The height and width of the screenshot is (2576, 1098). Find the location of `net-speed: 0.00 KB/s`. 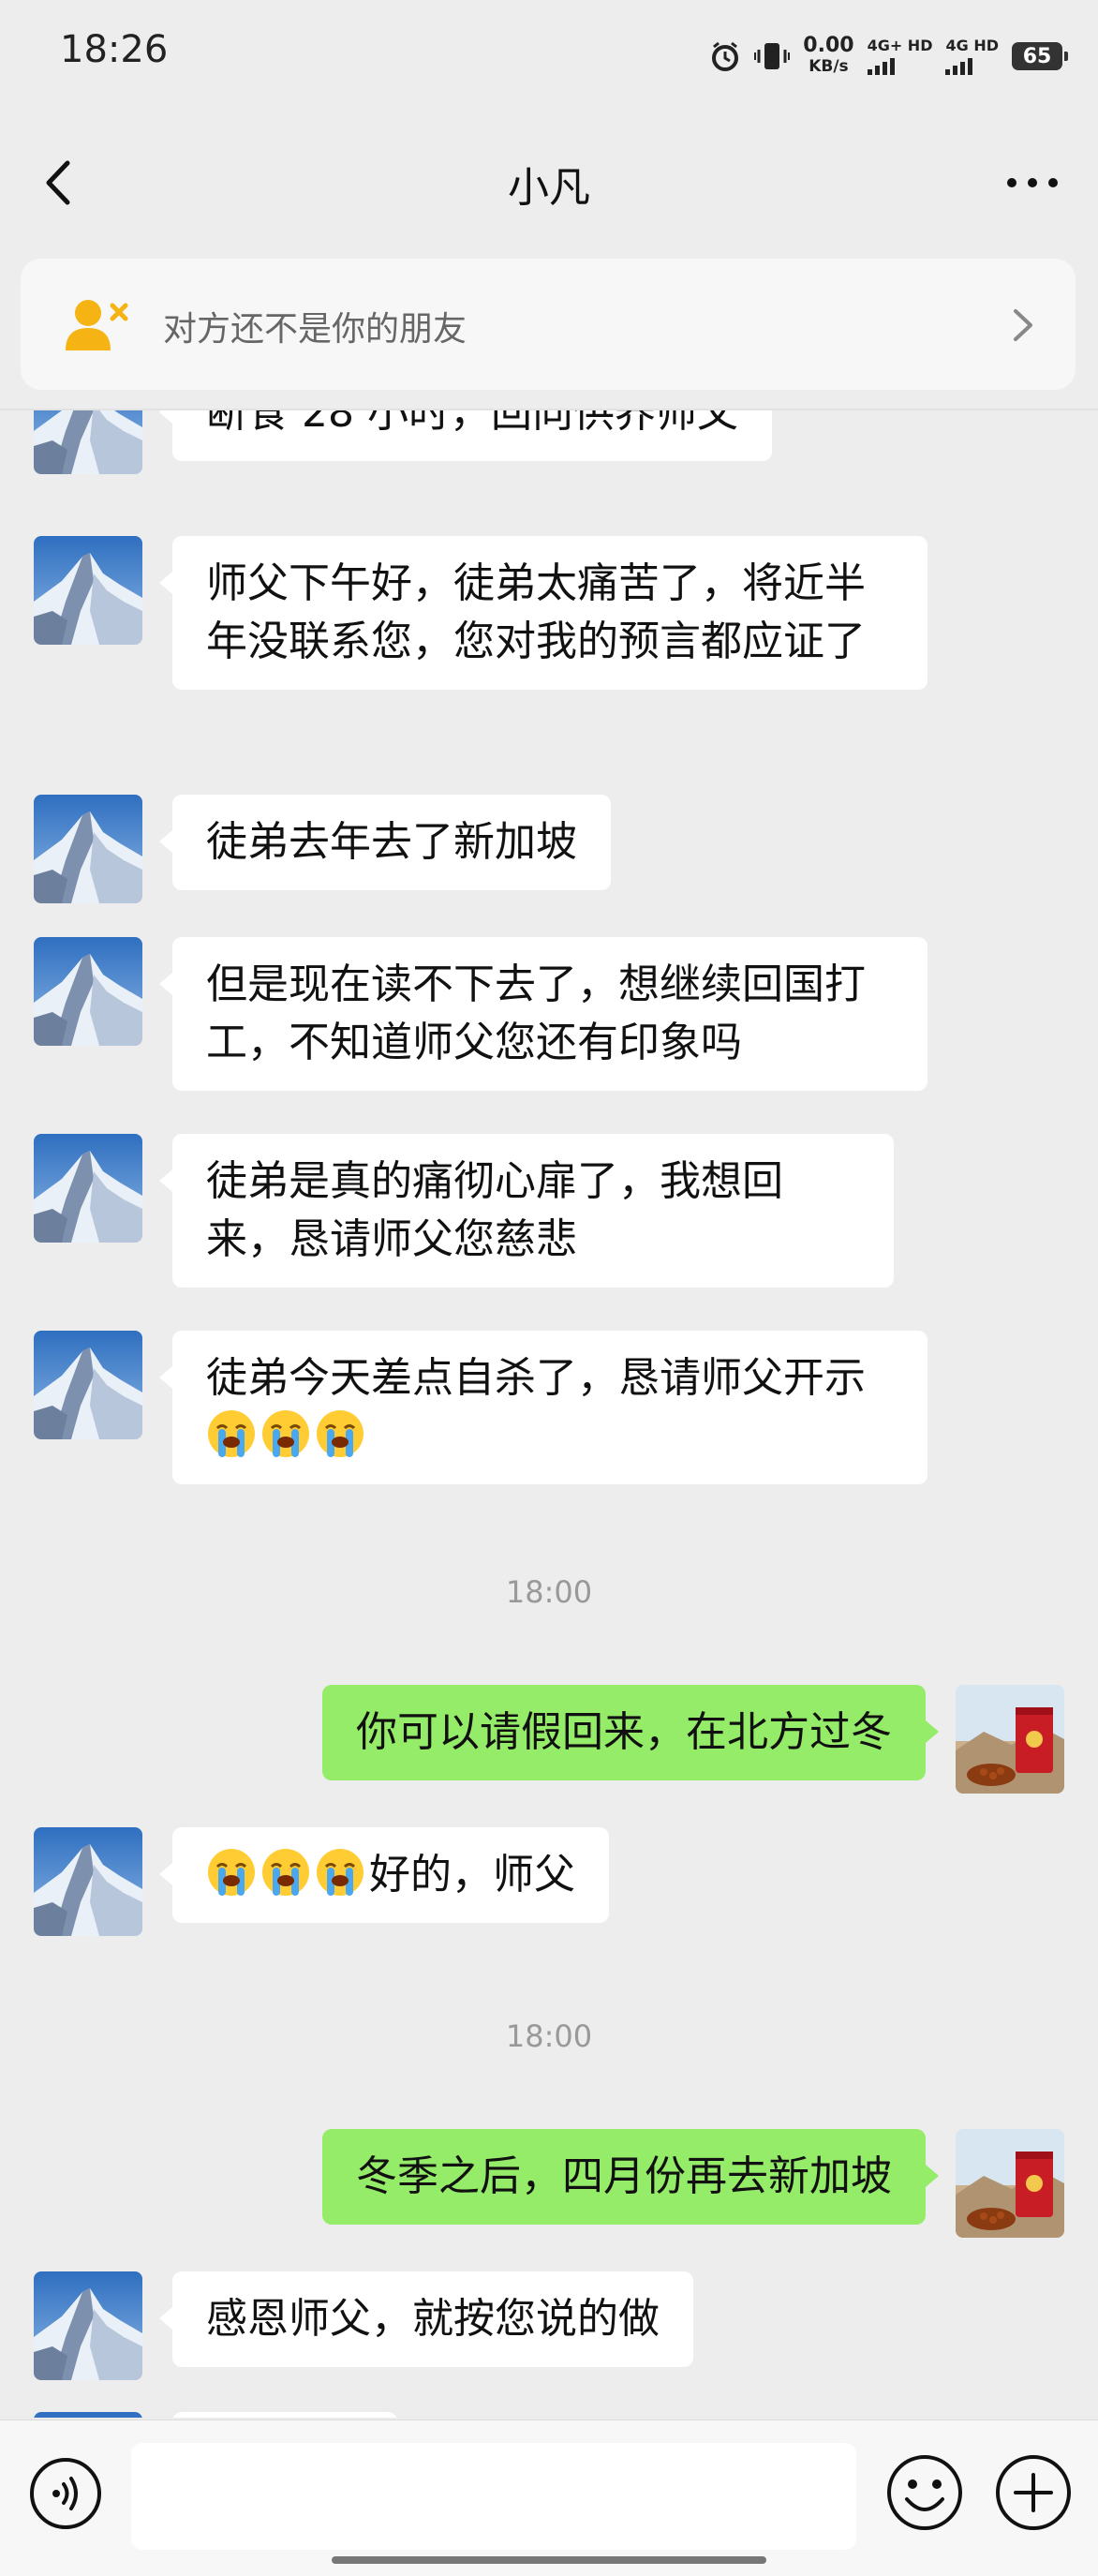

net-speed: 0.00 KB/s is located at coordinates (828, 56).